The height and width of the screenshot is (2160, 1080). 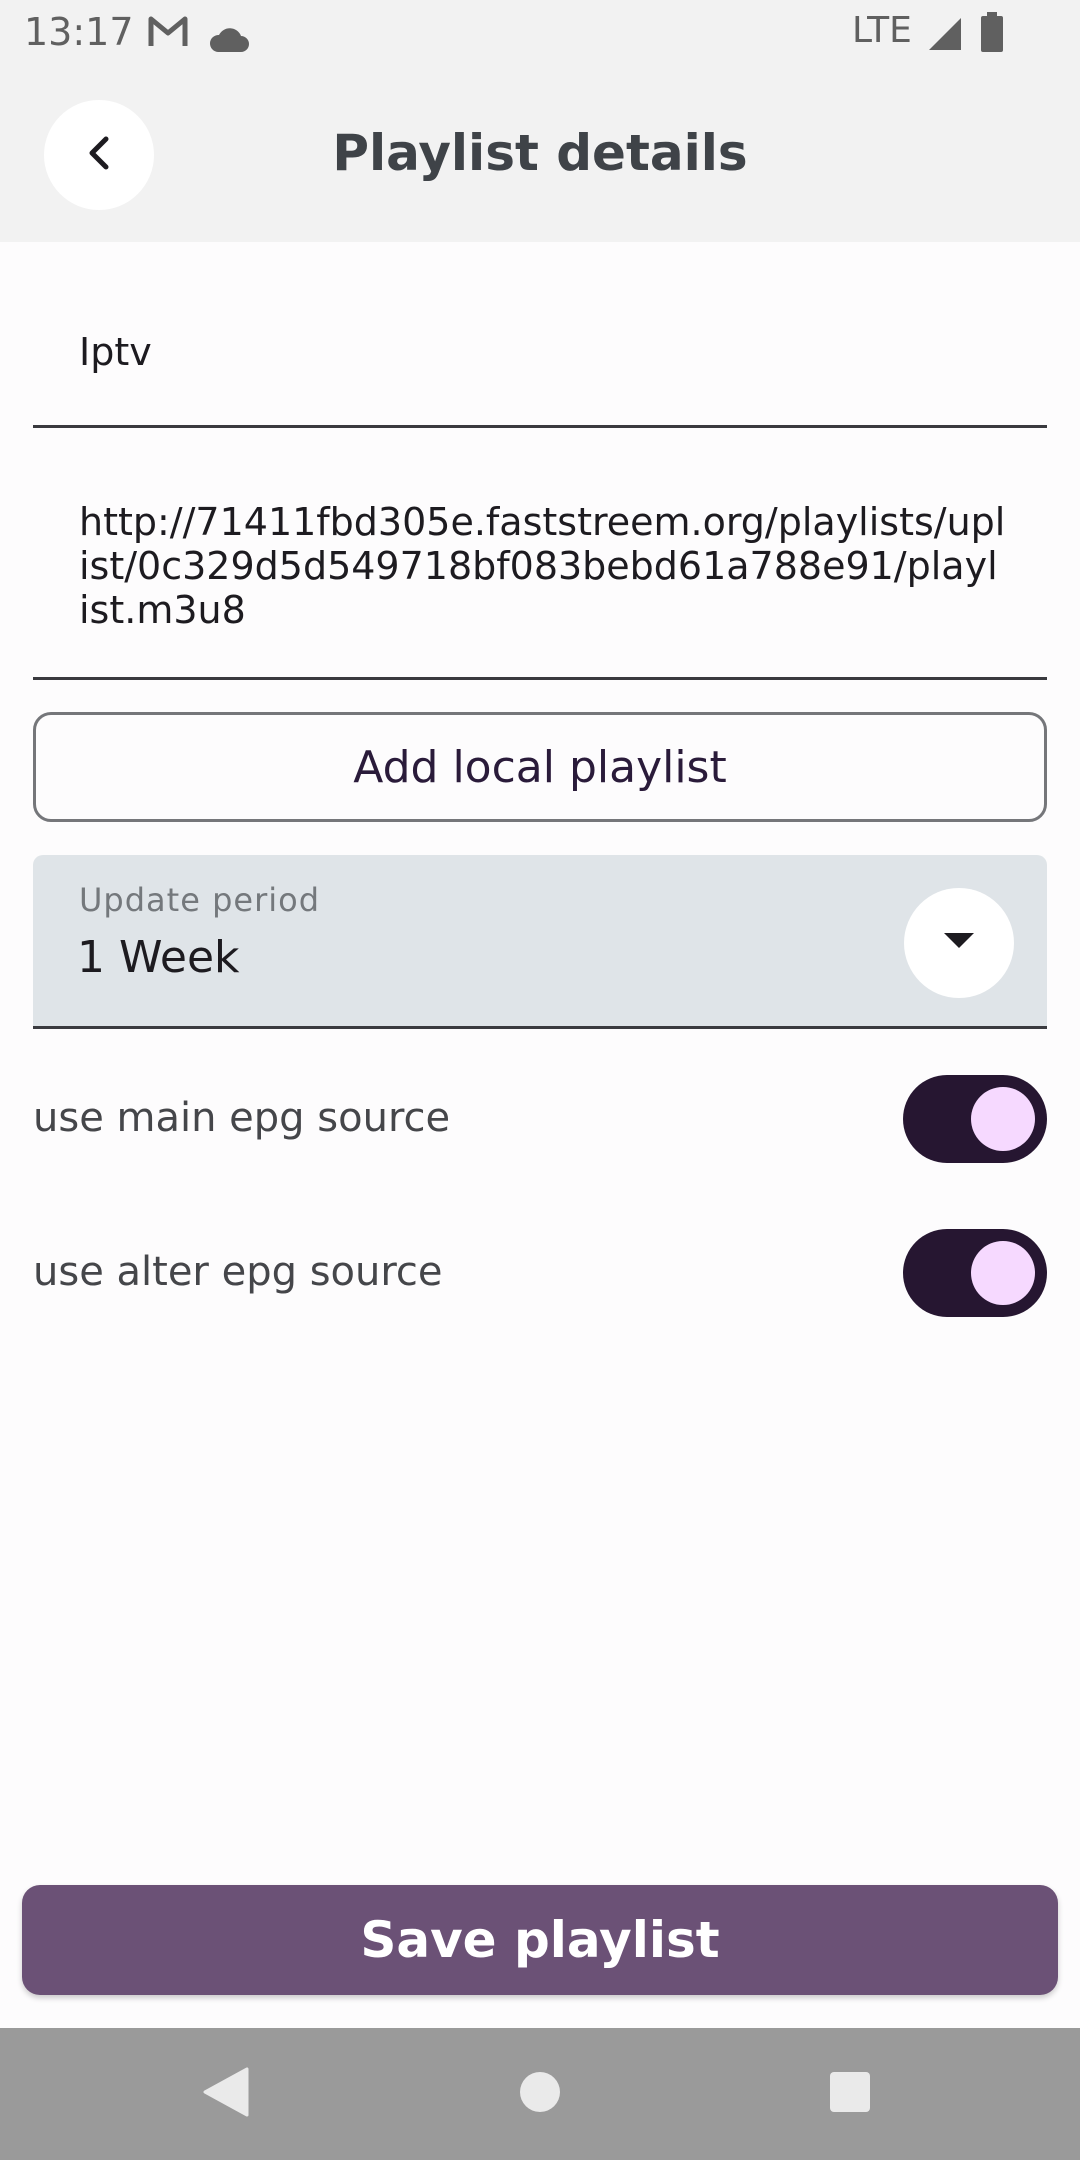 What do you see at coordinates (945, 38) in the screenshot?
I see `signal-icon` at bounding box center [945, 38].